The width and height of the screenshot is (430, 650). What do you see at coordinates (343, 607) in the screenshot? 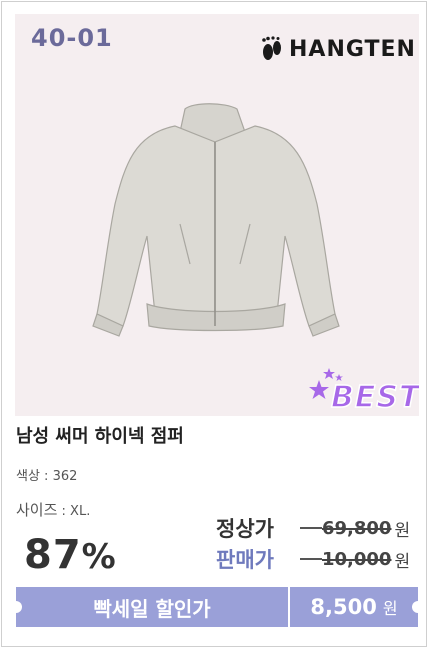
I see `promo-amount: 8,500` at bounding box center [343, 607].